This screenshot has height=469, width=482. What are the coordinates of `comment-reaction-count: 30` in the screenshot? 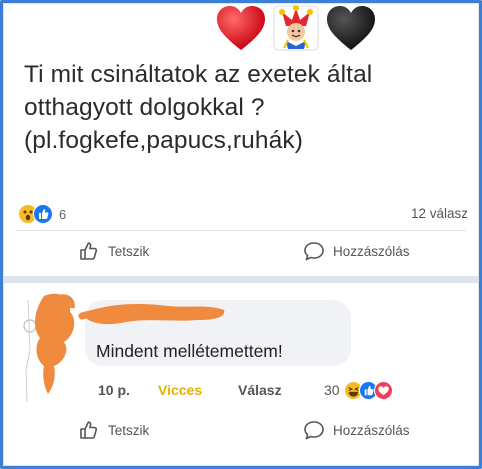 It's located at (332, 390).